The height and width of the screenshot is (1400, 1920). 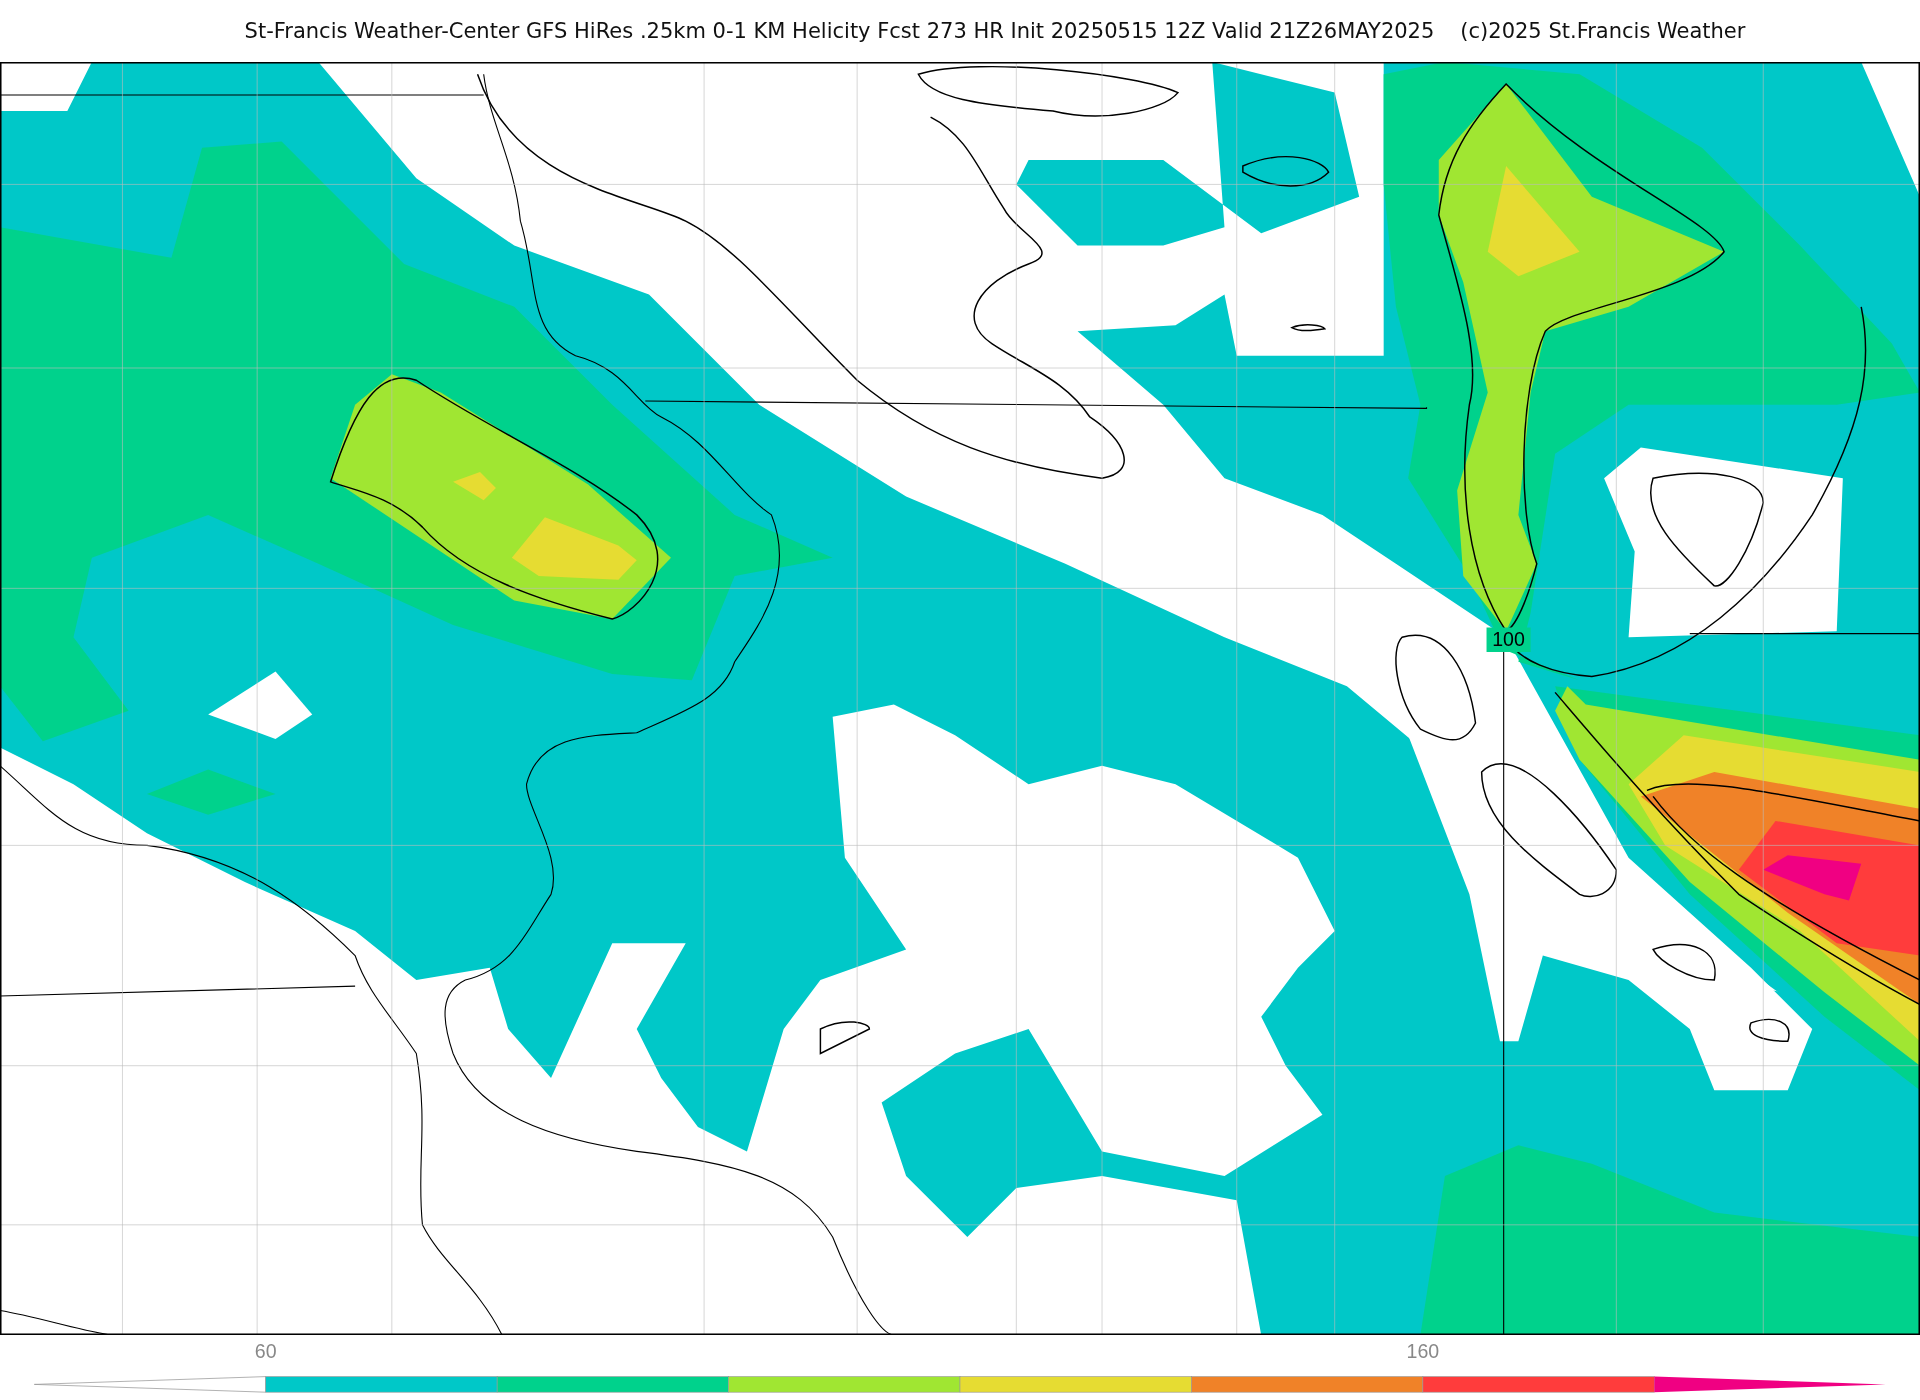 What do you see at coordinates (1508, 638) in the screenshot?
I see `contour-label: 100` at bounding box center [1508, 638].